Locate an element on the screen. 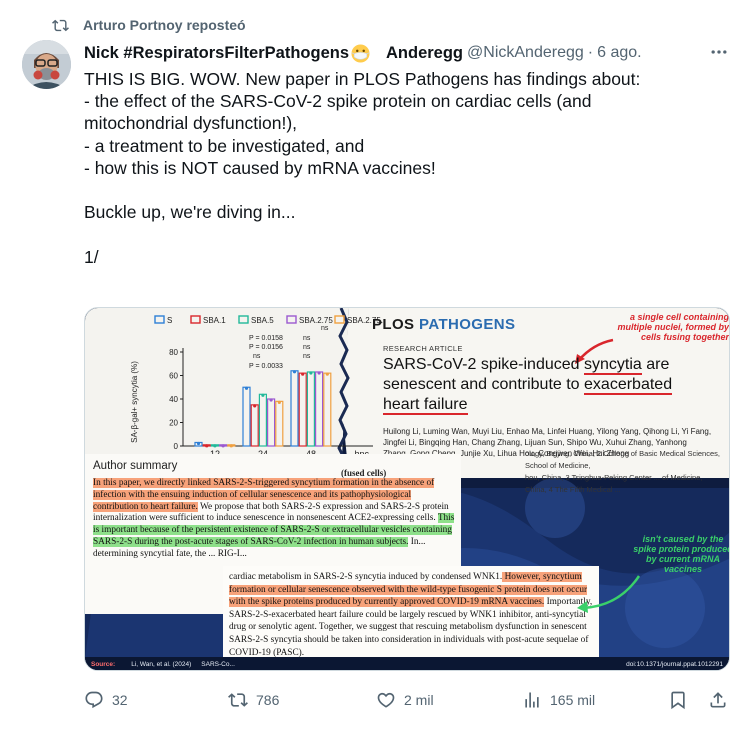 The image size is (756, 730). paper-title-part: senescent and contribute to is located at coordinates (481, 384).